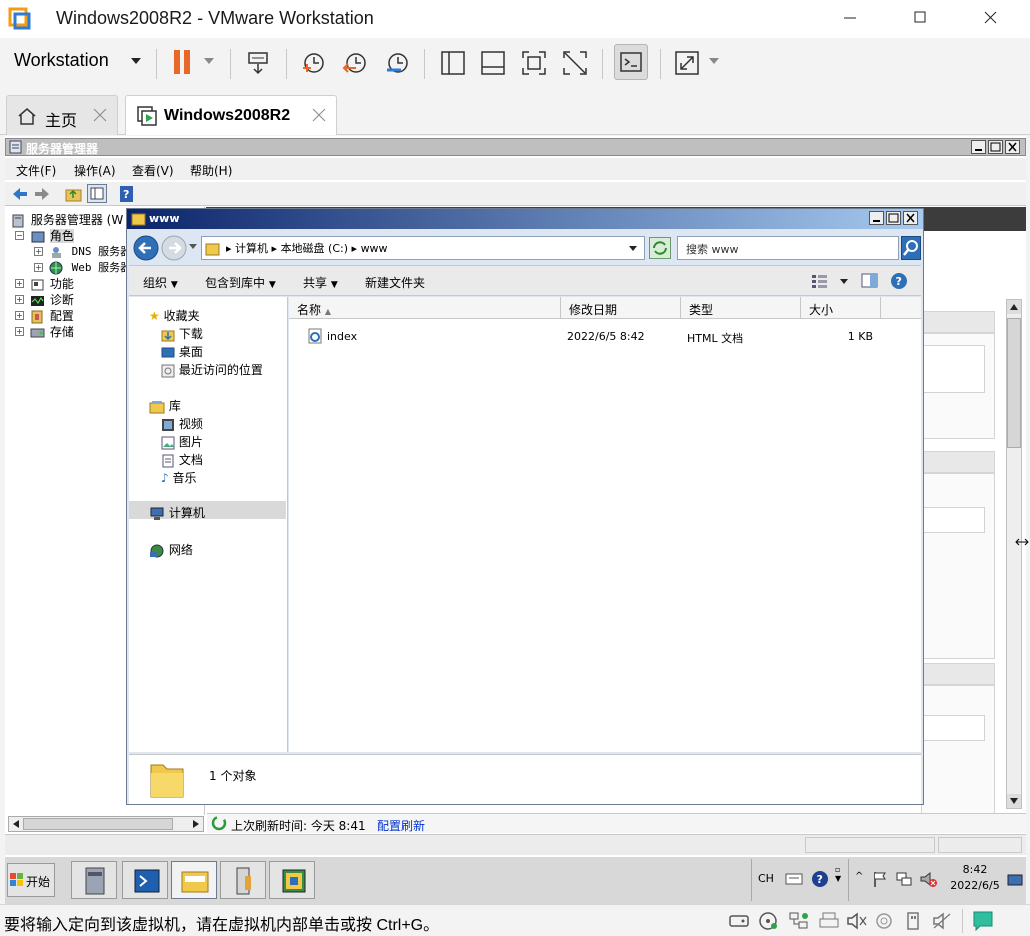 This screenshot has width=1030, height=936. Describe the element at coordinates (95, 170) in the screenshot. I see `menu-action: 操作(A)` at that location.